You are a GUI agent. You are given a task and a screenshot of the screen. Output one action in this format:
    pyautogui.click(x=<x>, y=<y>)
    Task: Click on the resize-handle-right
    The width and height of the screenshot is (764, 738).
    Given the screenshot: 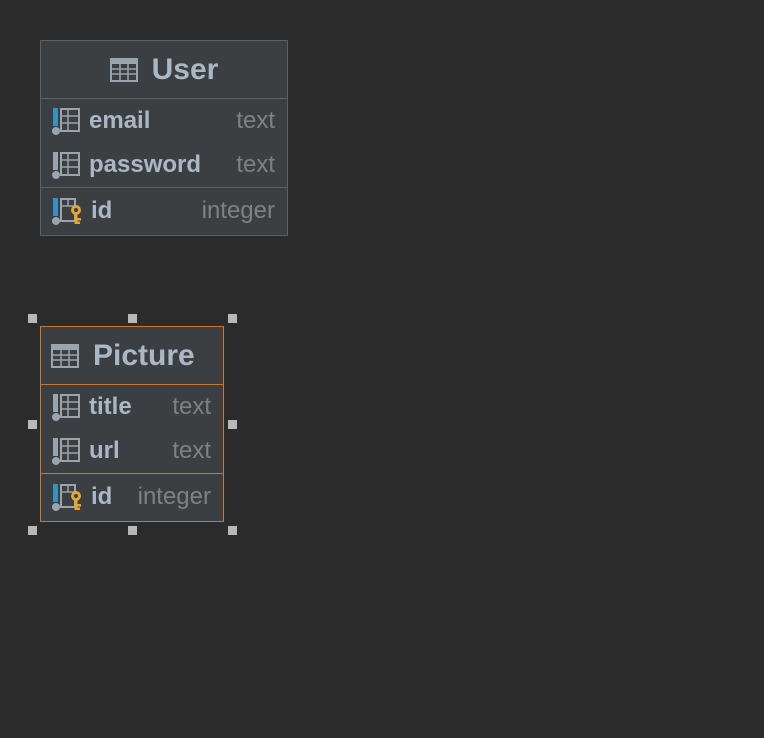 What is the action you would take?
    pyautogui.click(x=232, y=424)
    